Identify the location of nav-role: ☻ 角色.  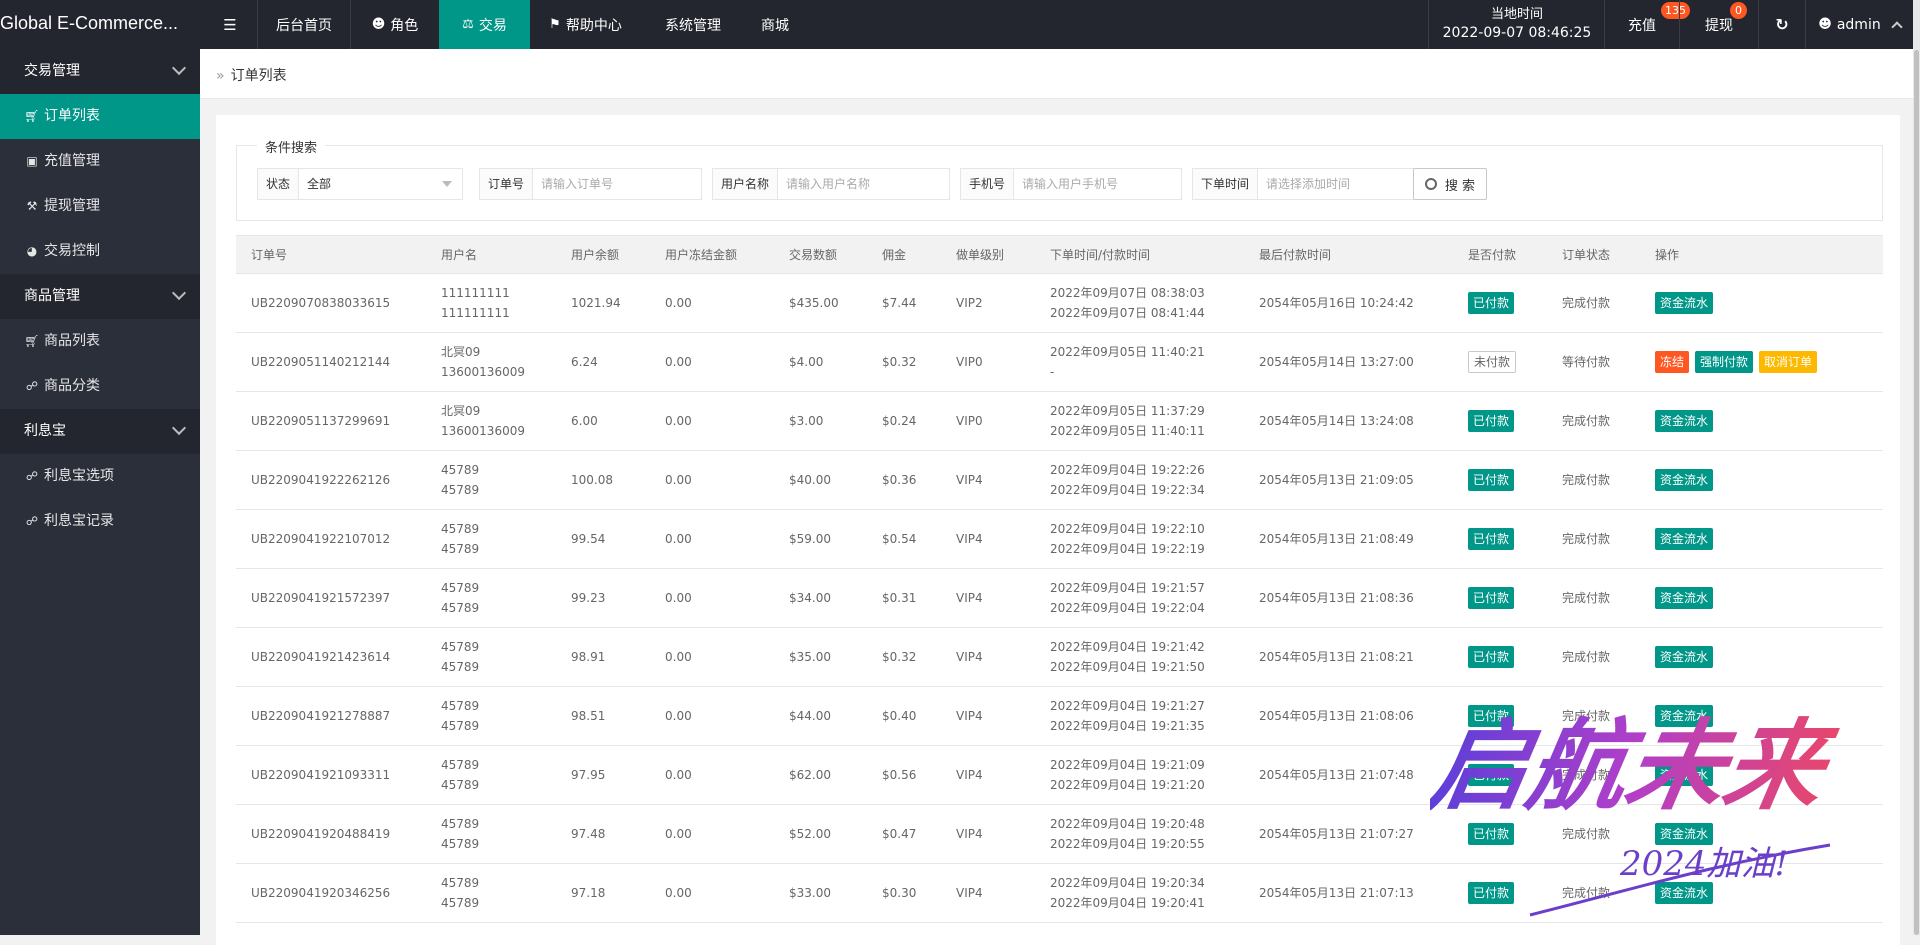
(395, 24).